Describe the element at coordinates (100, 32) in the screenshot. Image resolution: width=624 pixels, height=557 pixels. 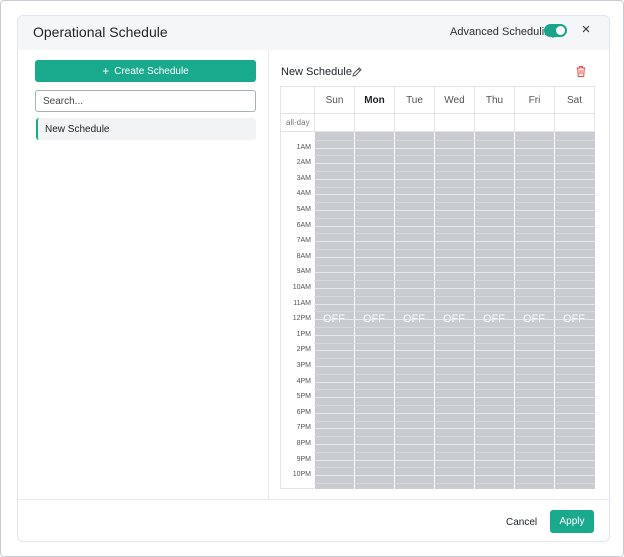
I see `dialog-title: Operational Schedule` at that location.